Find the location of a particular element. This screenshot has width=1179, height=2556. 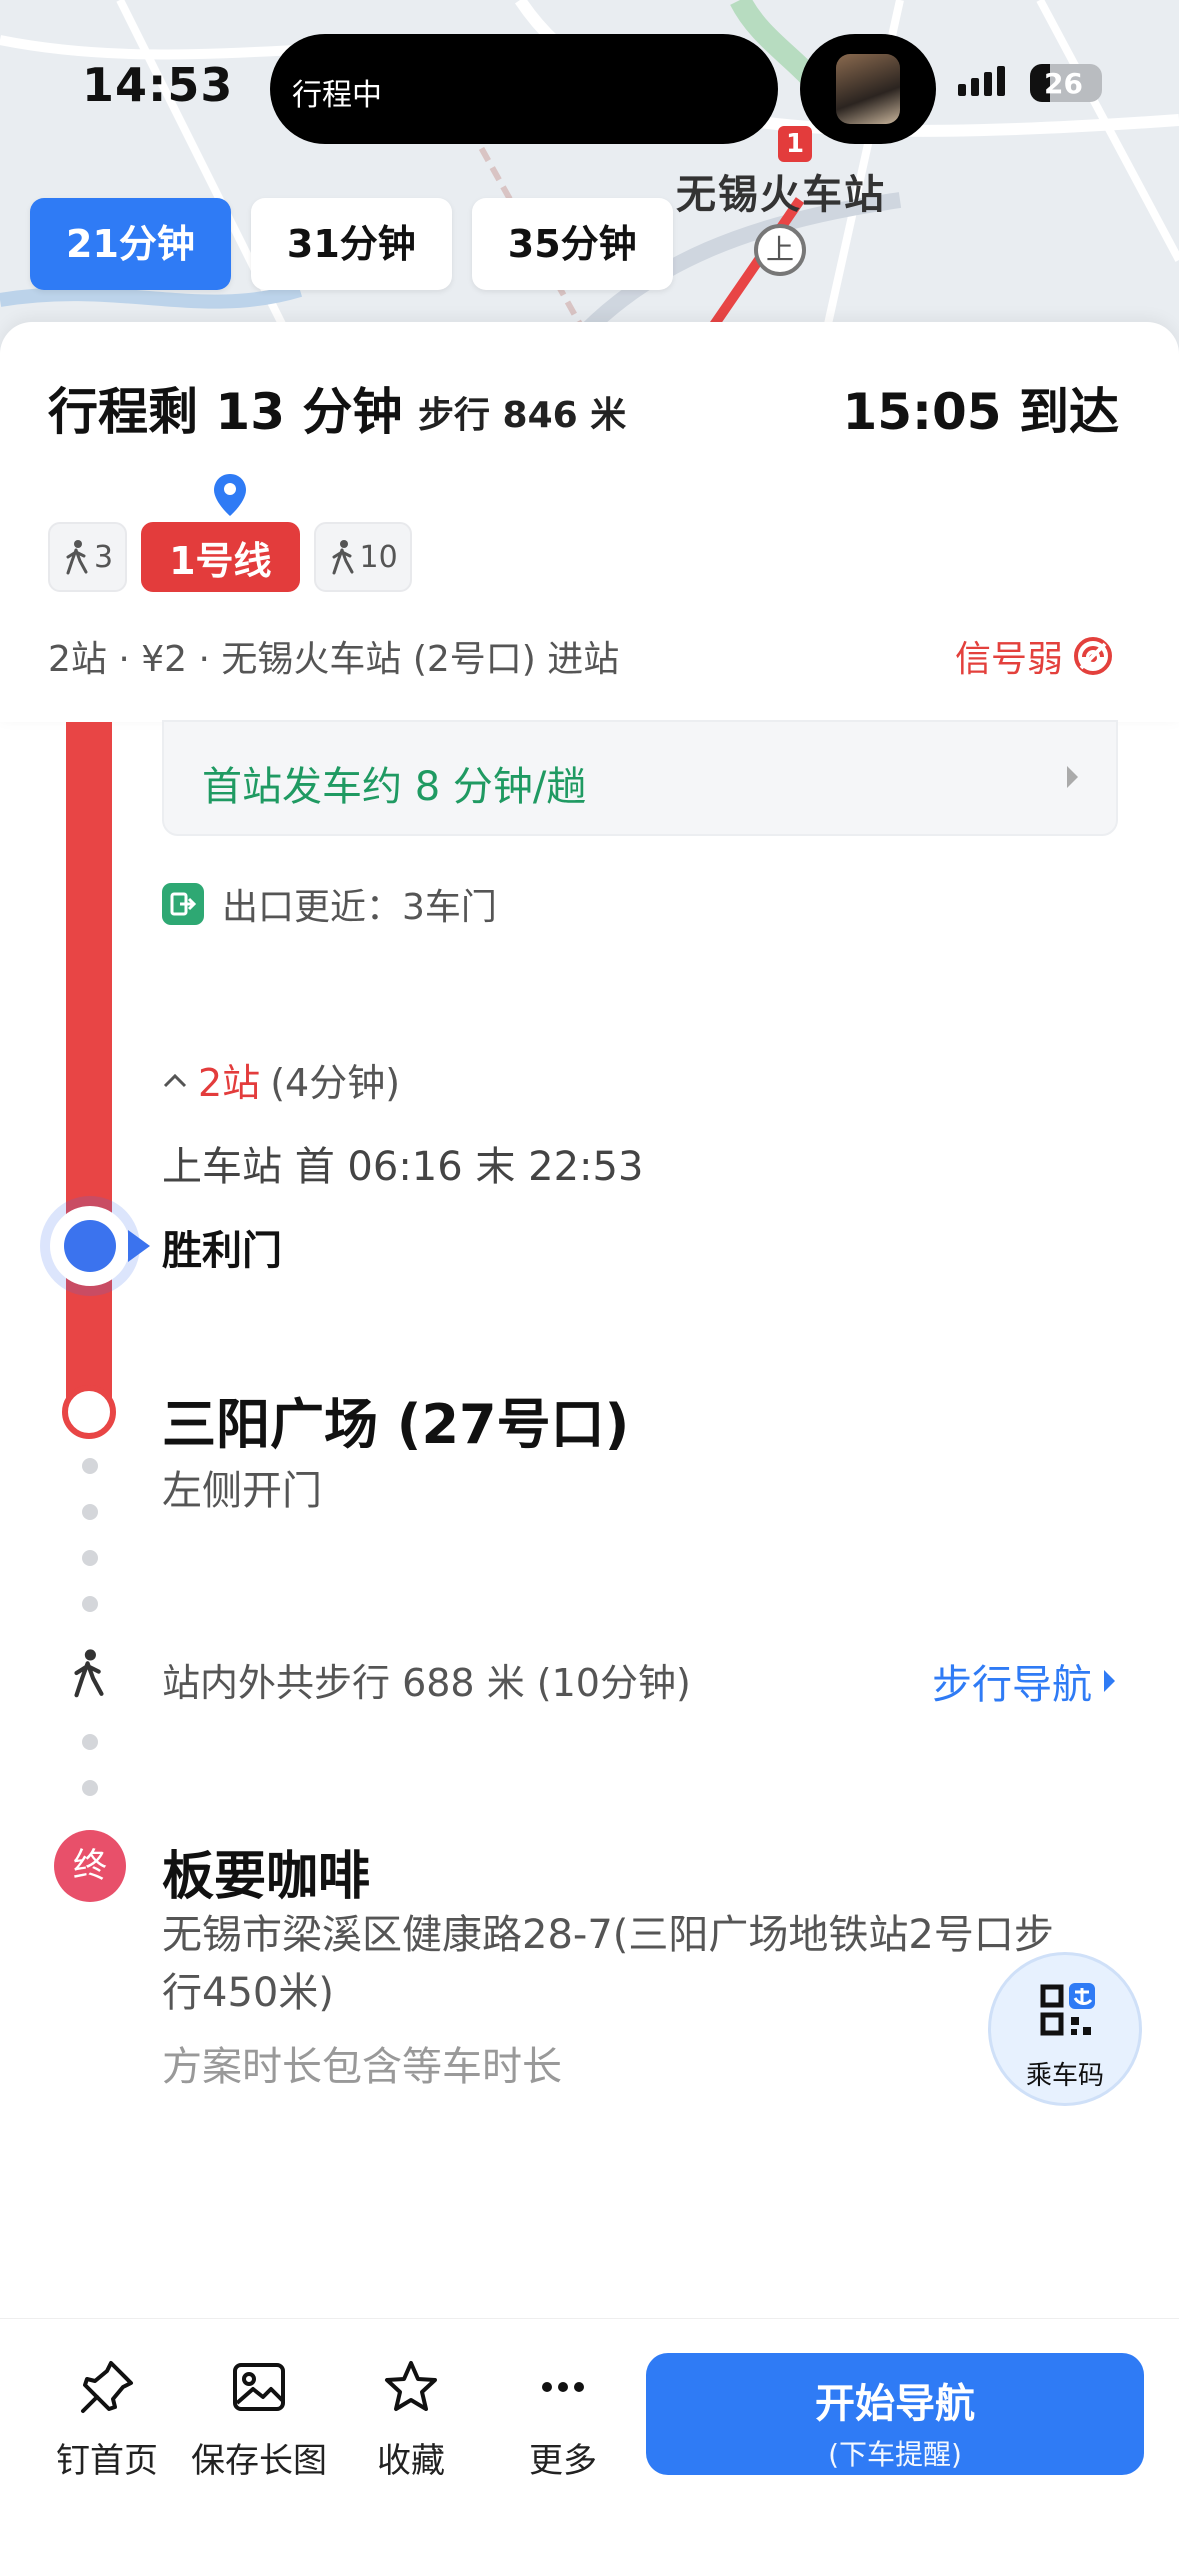

save-long-image-button: 保存长图 is located at coordinates (259, 2415).